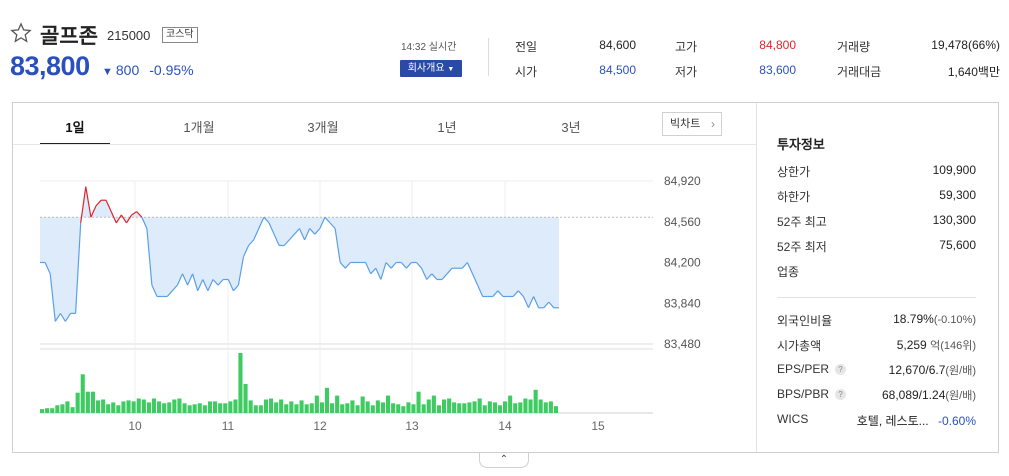  Describe the element at coordinates (954, 220) in the screenshot. I see `high-52week-value: 130,300` at that location.